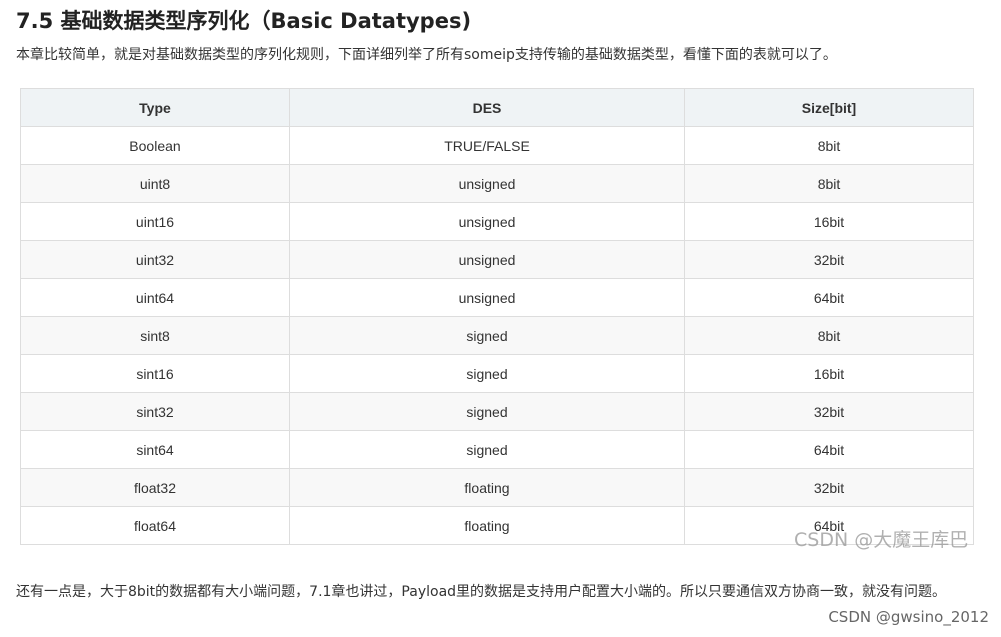  I want to click on footer-watermark: CSDN @gwsino_2012, so click(908, 617).